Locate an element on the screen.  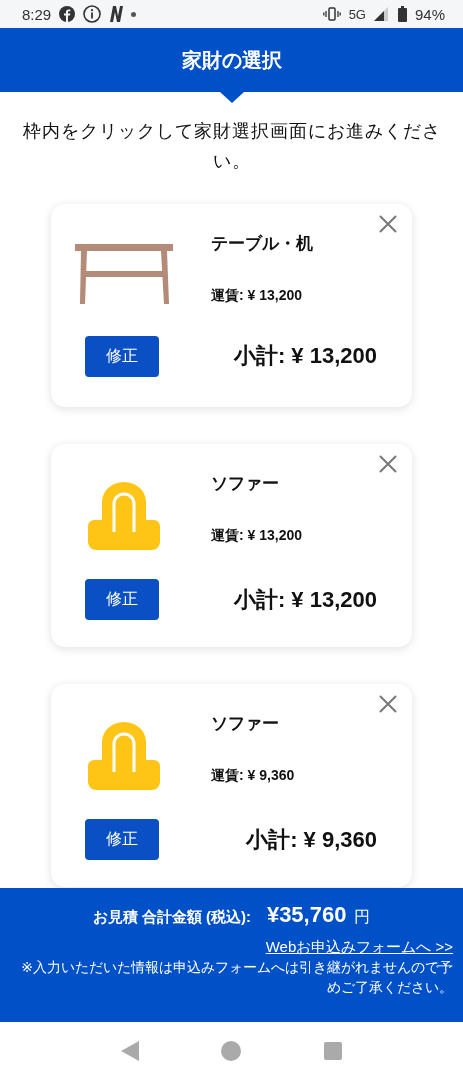
item-name: テーブル・机 is located at coordinates (262, 244).